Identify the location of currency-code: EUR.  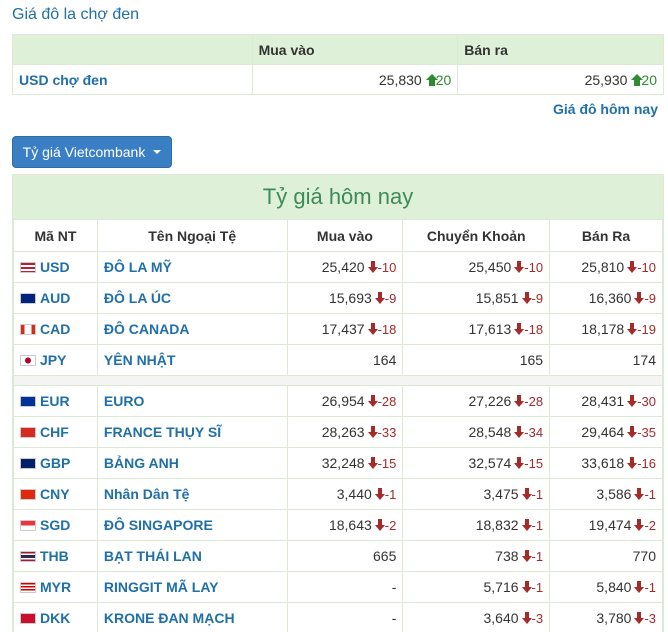
(55, 401).